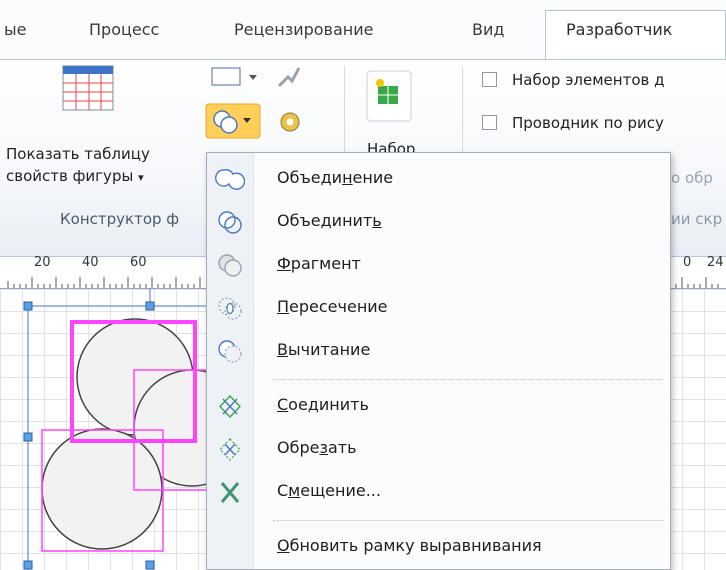 Image resolution: width=726 pixels, height=570 pixels. What do you see at coordinates (289, 77) in the screenshot?
I see `connector-icon` at bounding box center [289, 77].